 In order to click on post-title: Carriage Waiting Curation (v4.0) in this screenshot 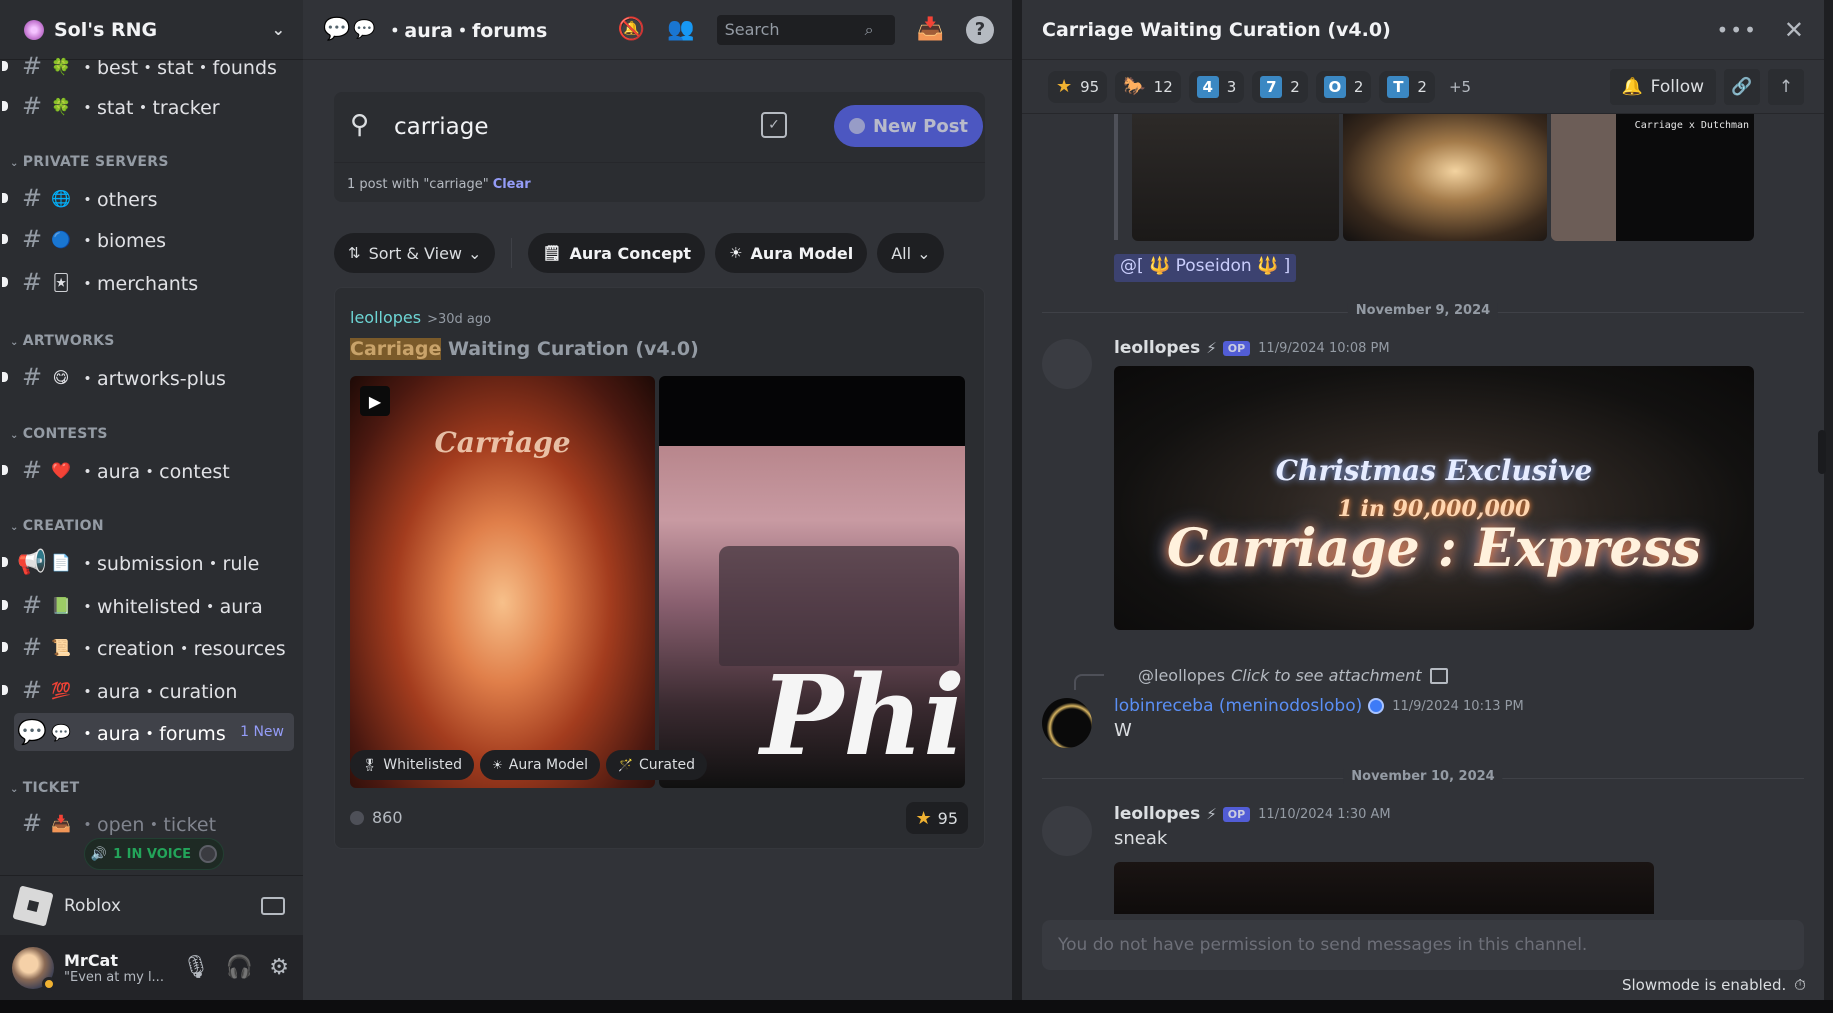, I will do `click(524, 349)`.